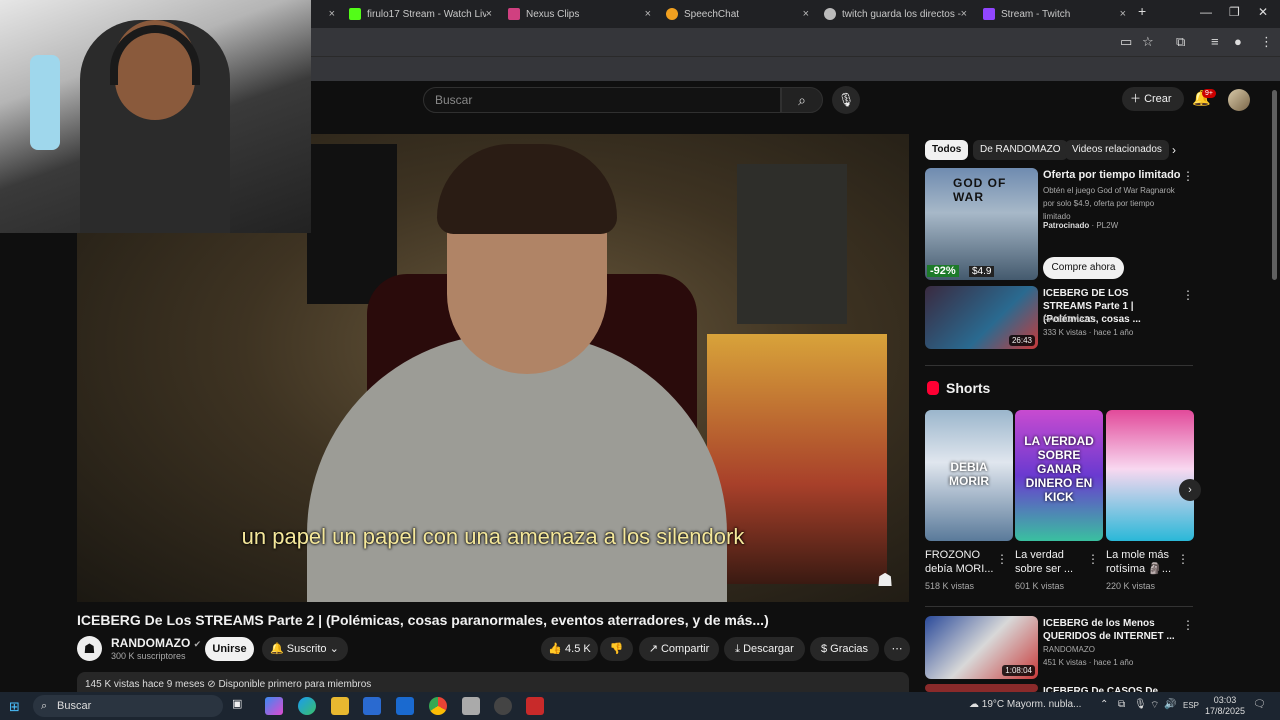  I want to click on share-button: ↗ Compartir, so click(679, 649).